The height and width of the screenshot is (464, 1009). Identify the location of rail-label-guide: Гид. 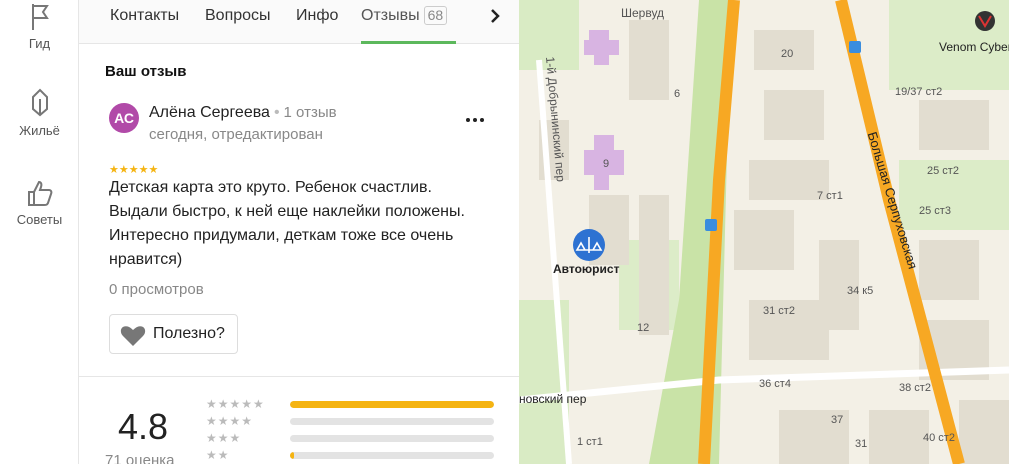
(39, 43).